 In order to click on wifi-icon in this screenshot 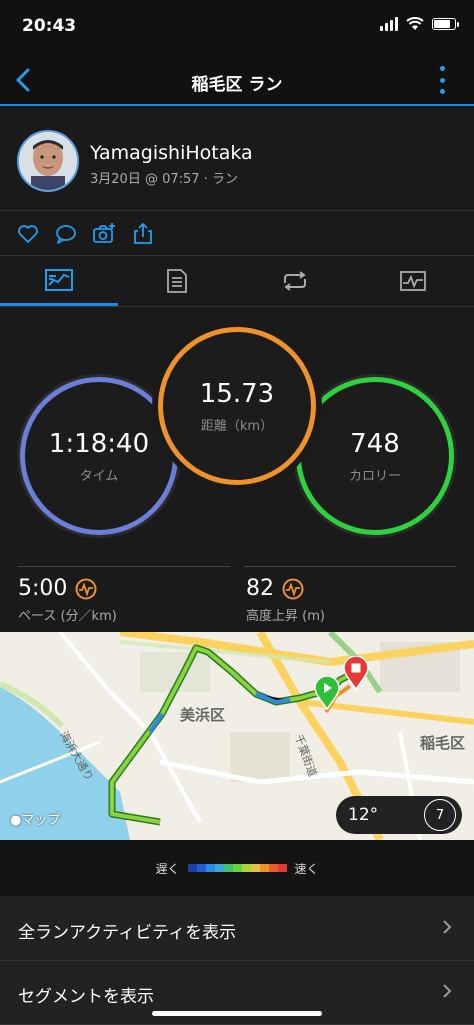, I will do `click(415, 23)`.